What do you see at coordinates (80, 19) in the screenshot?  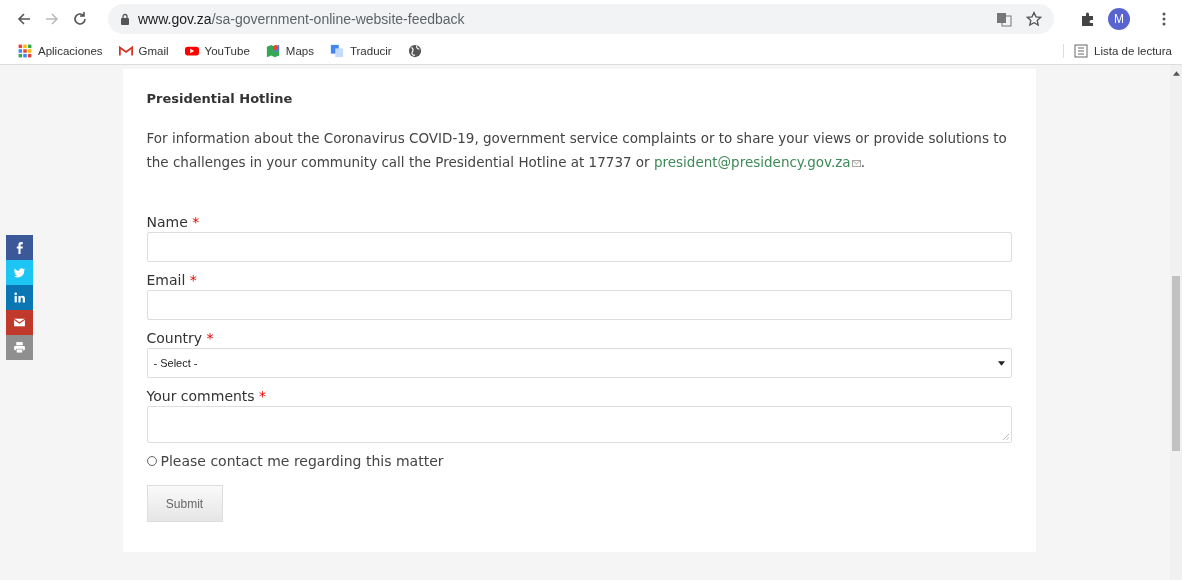 I see `reload-icon` at bounding box center [80, 19].